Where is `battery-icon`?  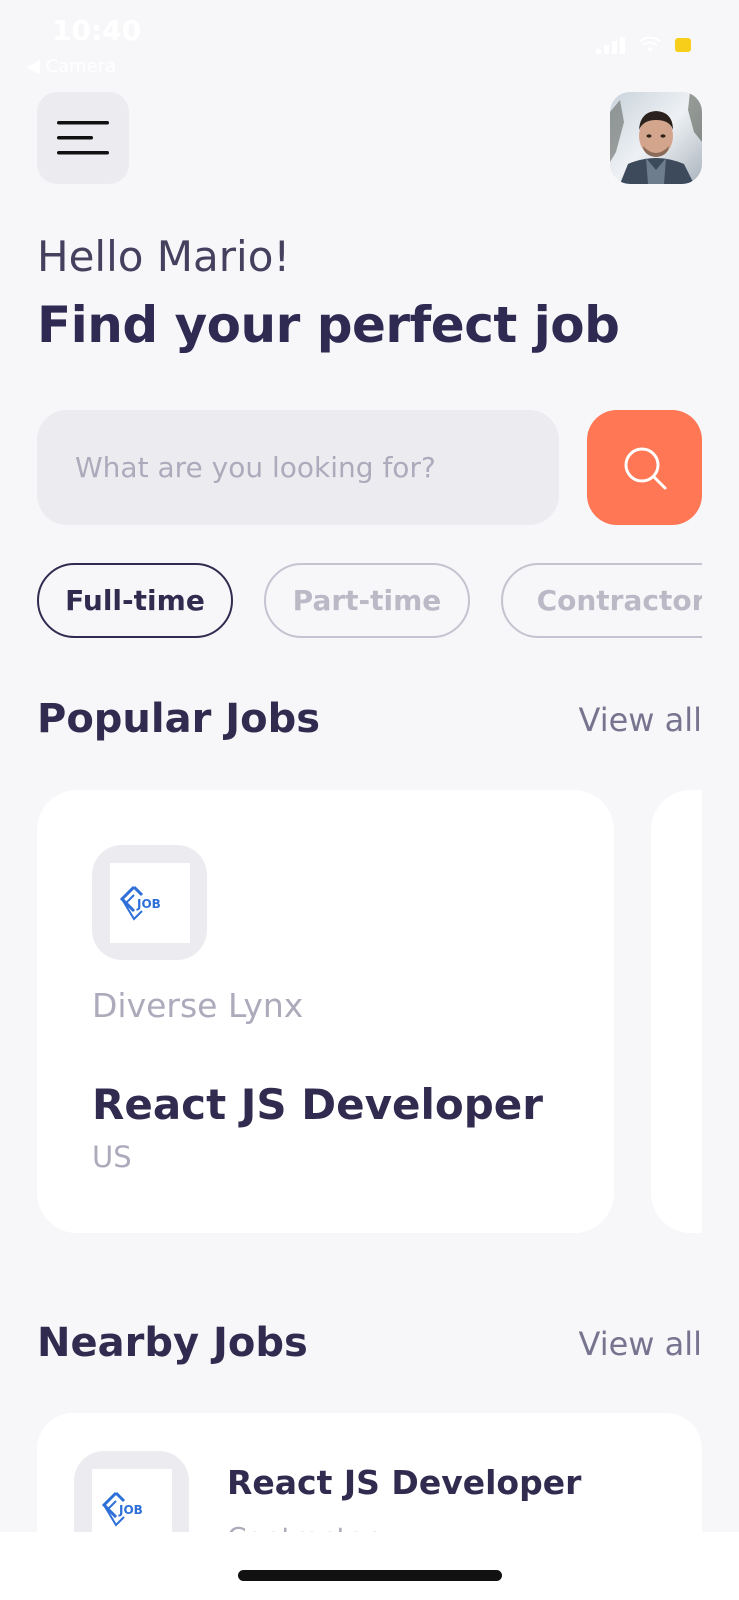 battery-icon is located at coordinates (683, 45).